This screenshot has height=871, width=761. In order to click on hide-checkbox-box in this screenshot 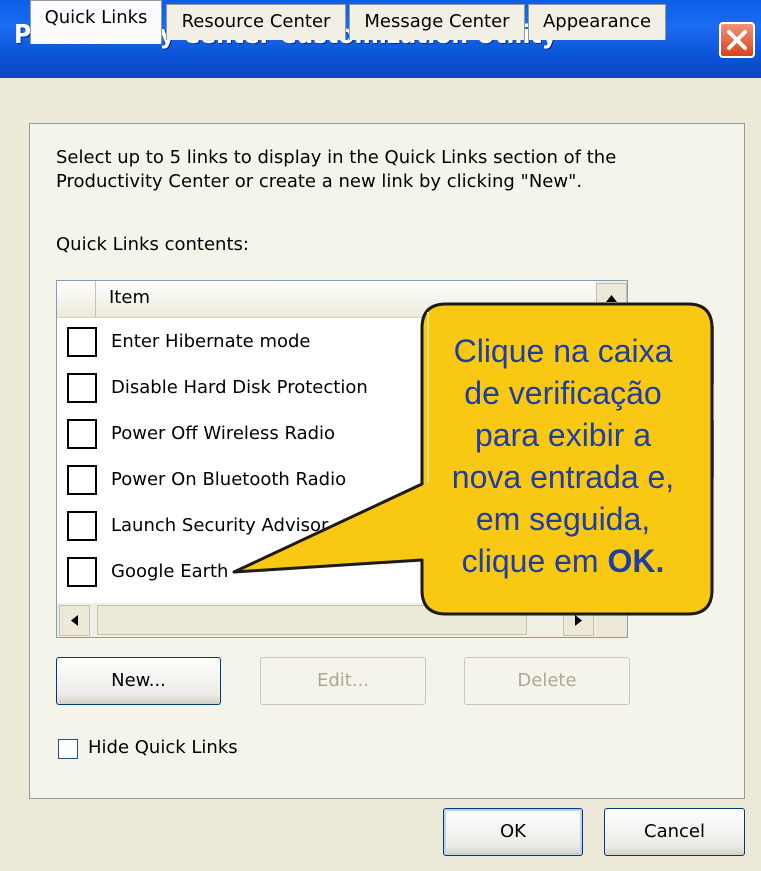, I will do `click(68, 749)`.